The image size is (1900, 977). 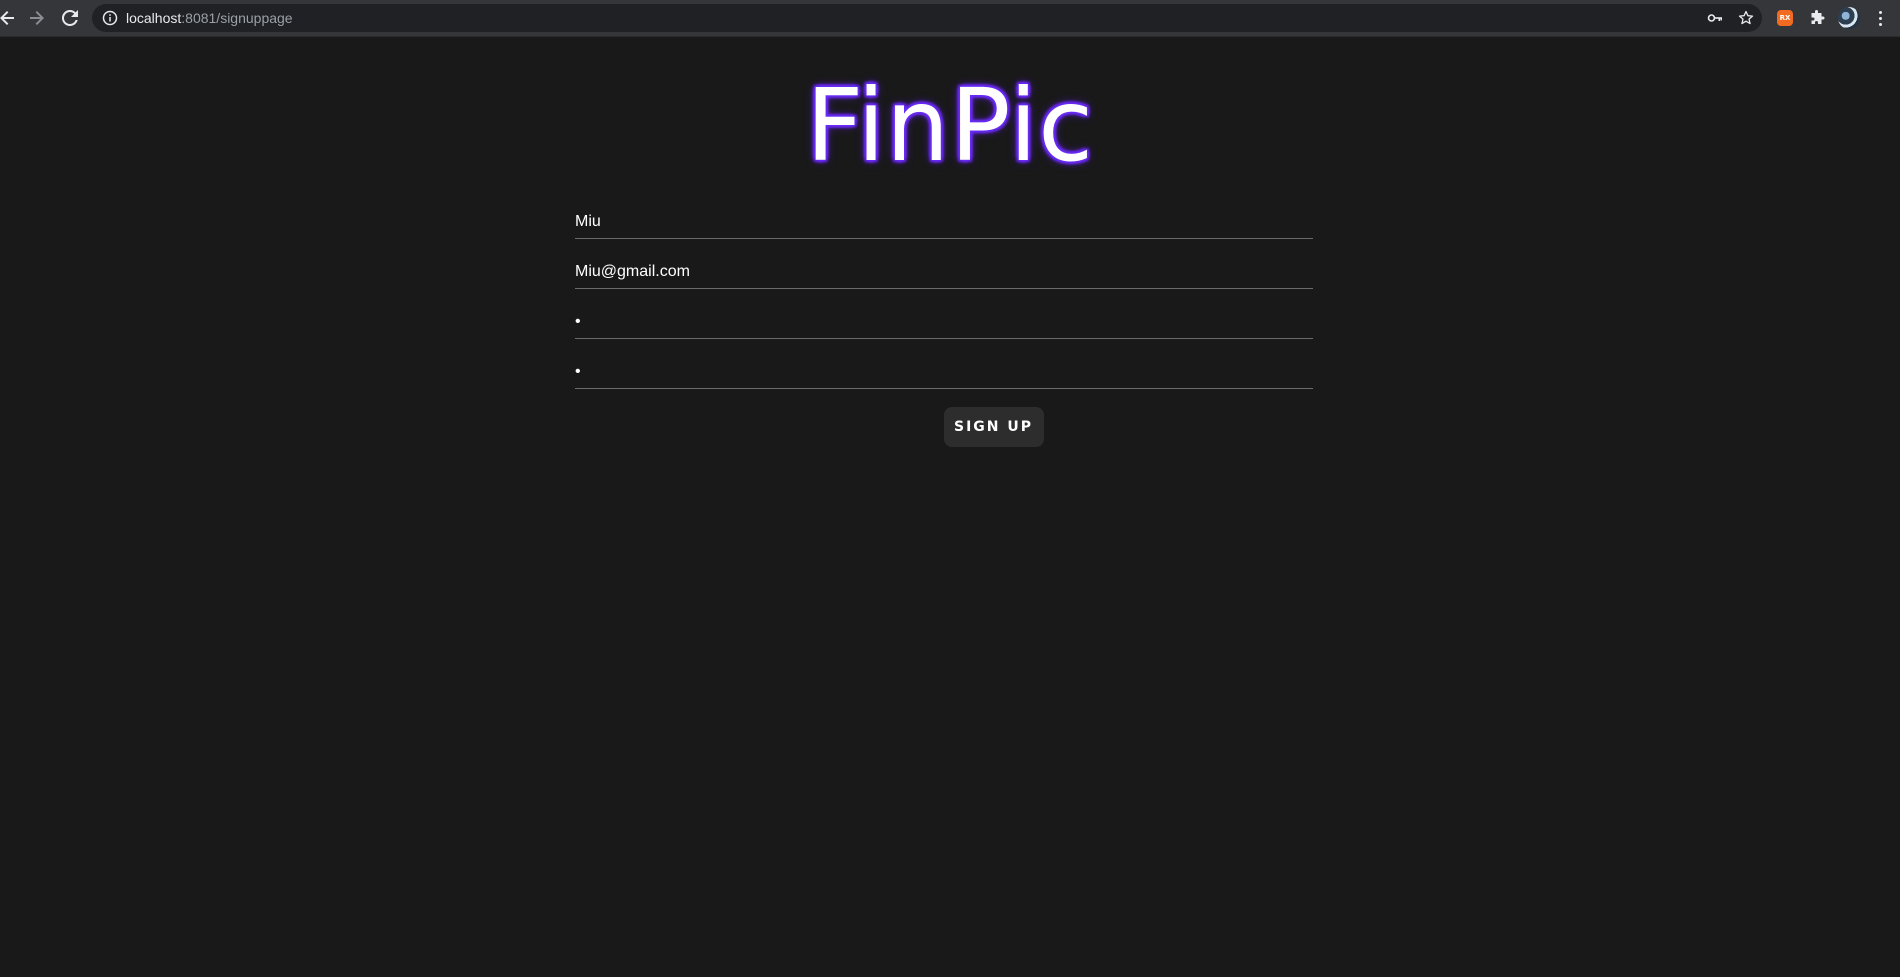 I want to click on submit-row: Sign Up, so click(x=950, y=427).